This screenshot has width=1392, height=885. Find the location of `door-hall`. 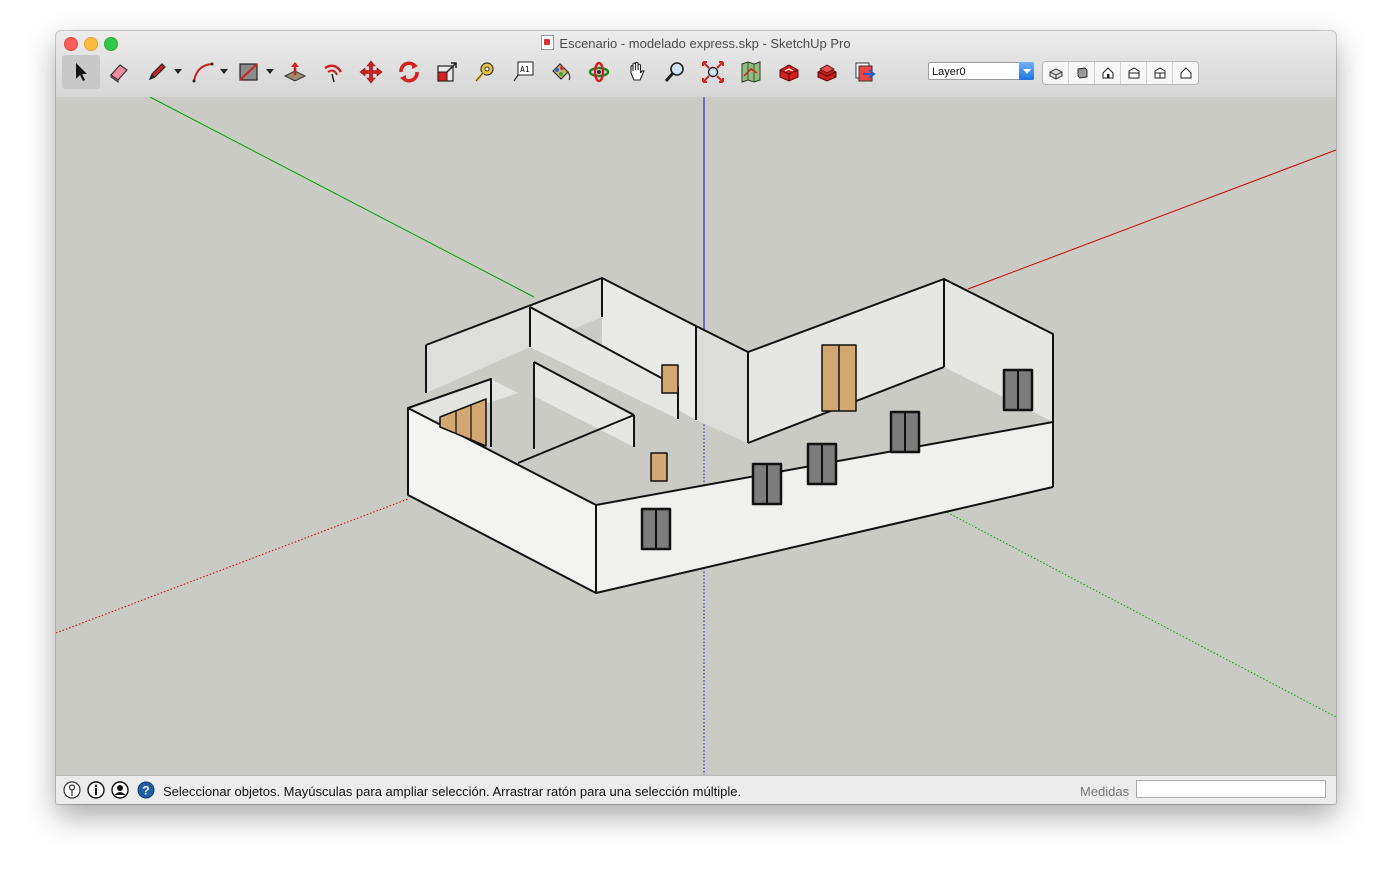

door-hall is located at coordinates (659, 467).